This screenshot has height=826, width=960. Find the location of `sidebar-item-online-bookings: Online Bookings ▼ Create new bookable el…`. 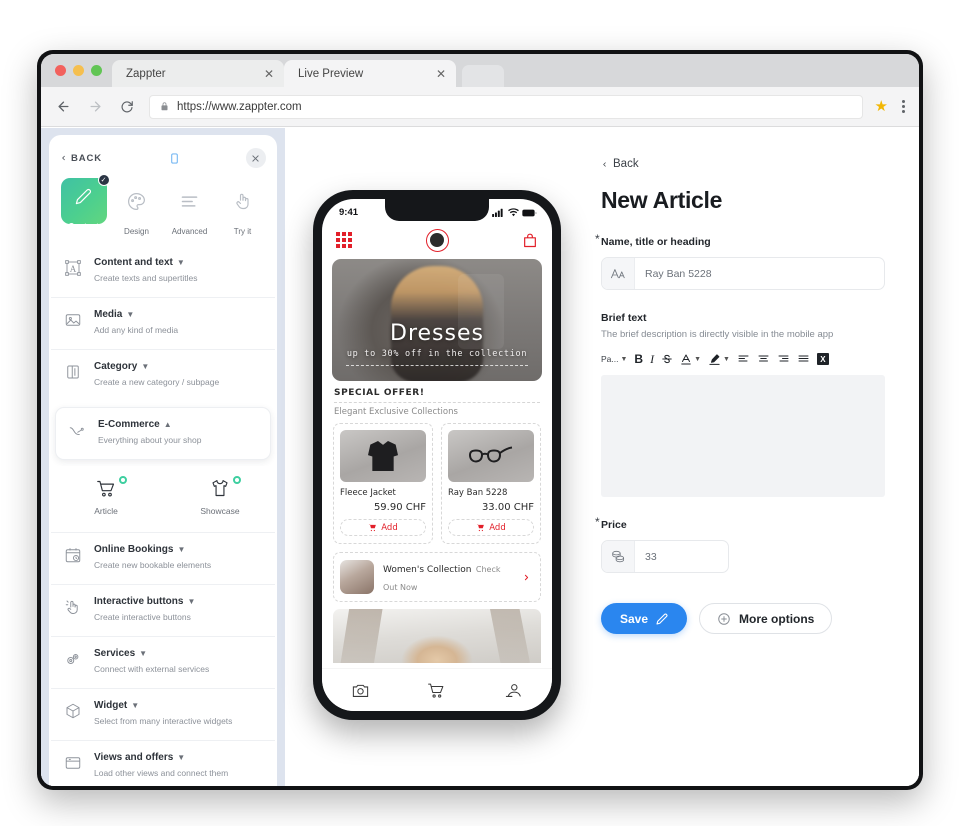

sidebar-item-online-bookings: Online Bookings ▼ Create new bookable el… is located at coordinates (163, 558).